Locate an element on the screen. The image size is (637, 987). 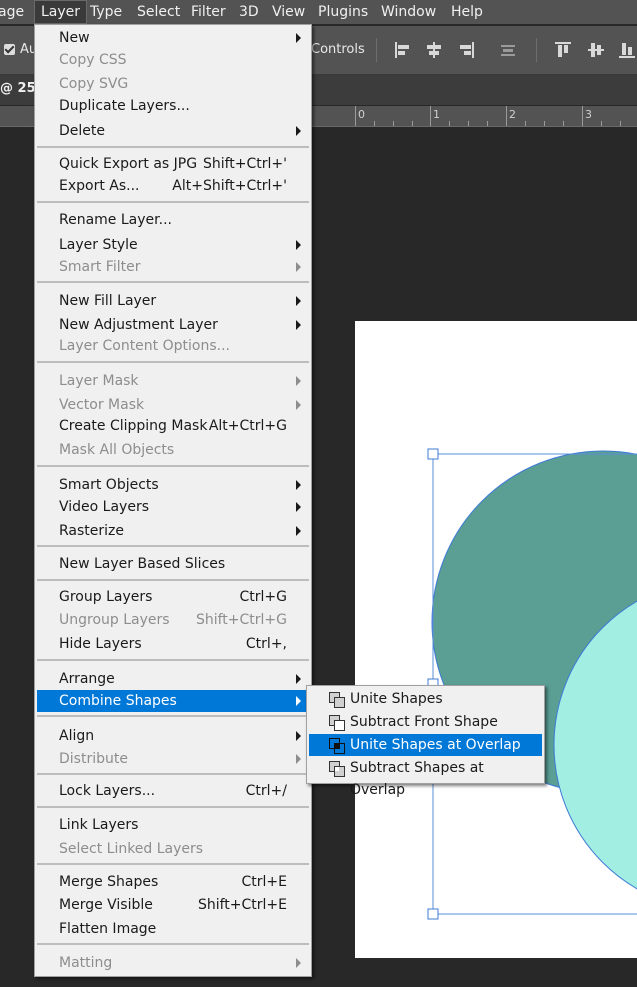
submenu-item-label: Unite Shapes at Overlap is located at coordinates (435, 745).